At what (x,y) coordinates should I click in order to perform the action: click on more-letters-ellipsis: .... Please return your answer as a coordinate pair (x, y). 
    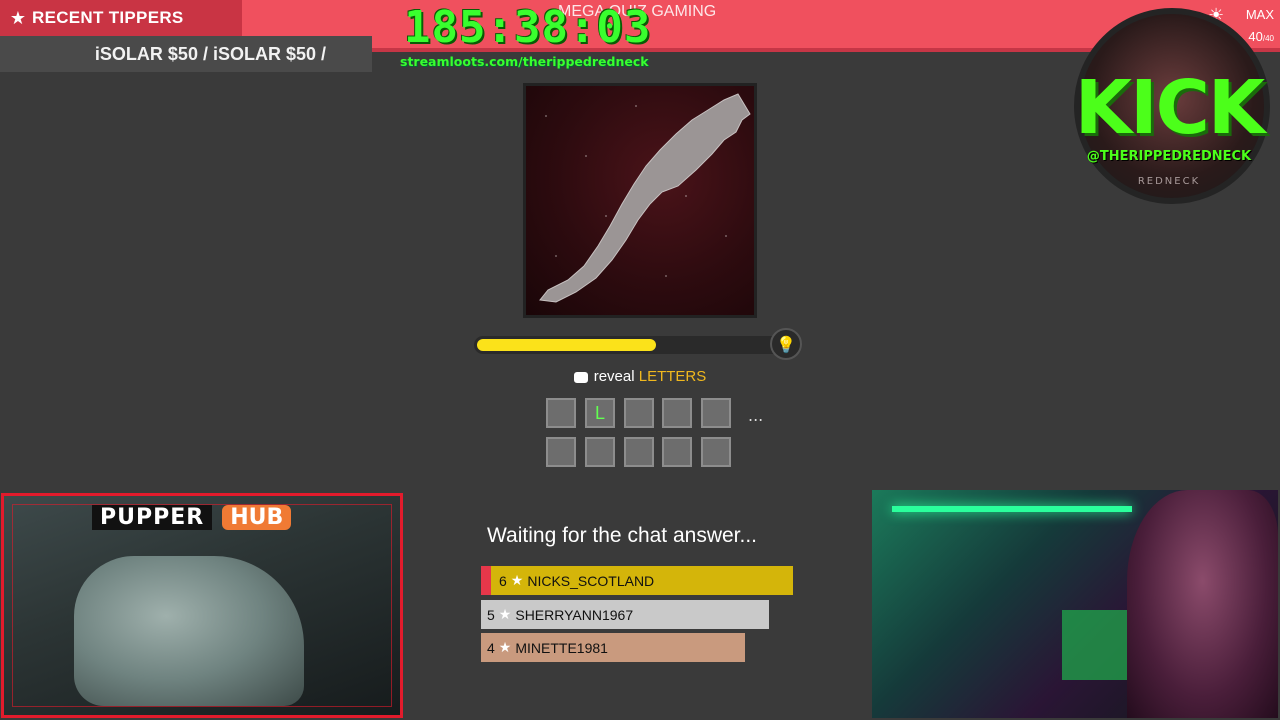
    Looking at the image, I should click on (756, 415).